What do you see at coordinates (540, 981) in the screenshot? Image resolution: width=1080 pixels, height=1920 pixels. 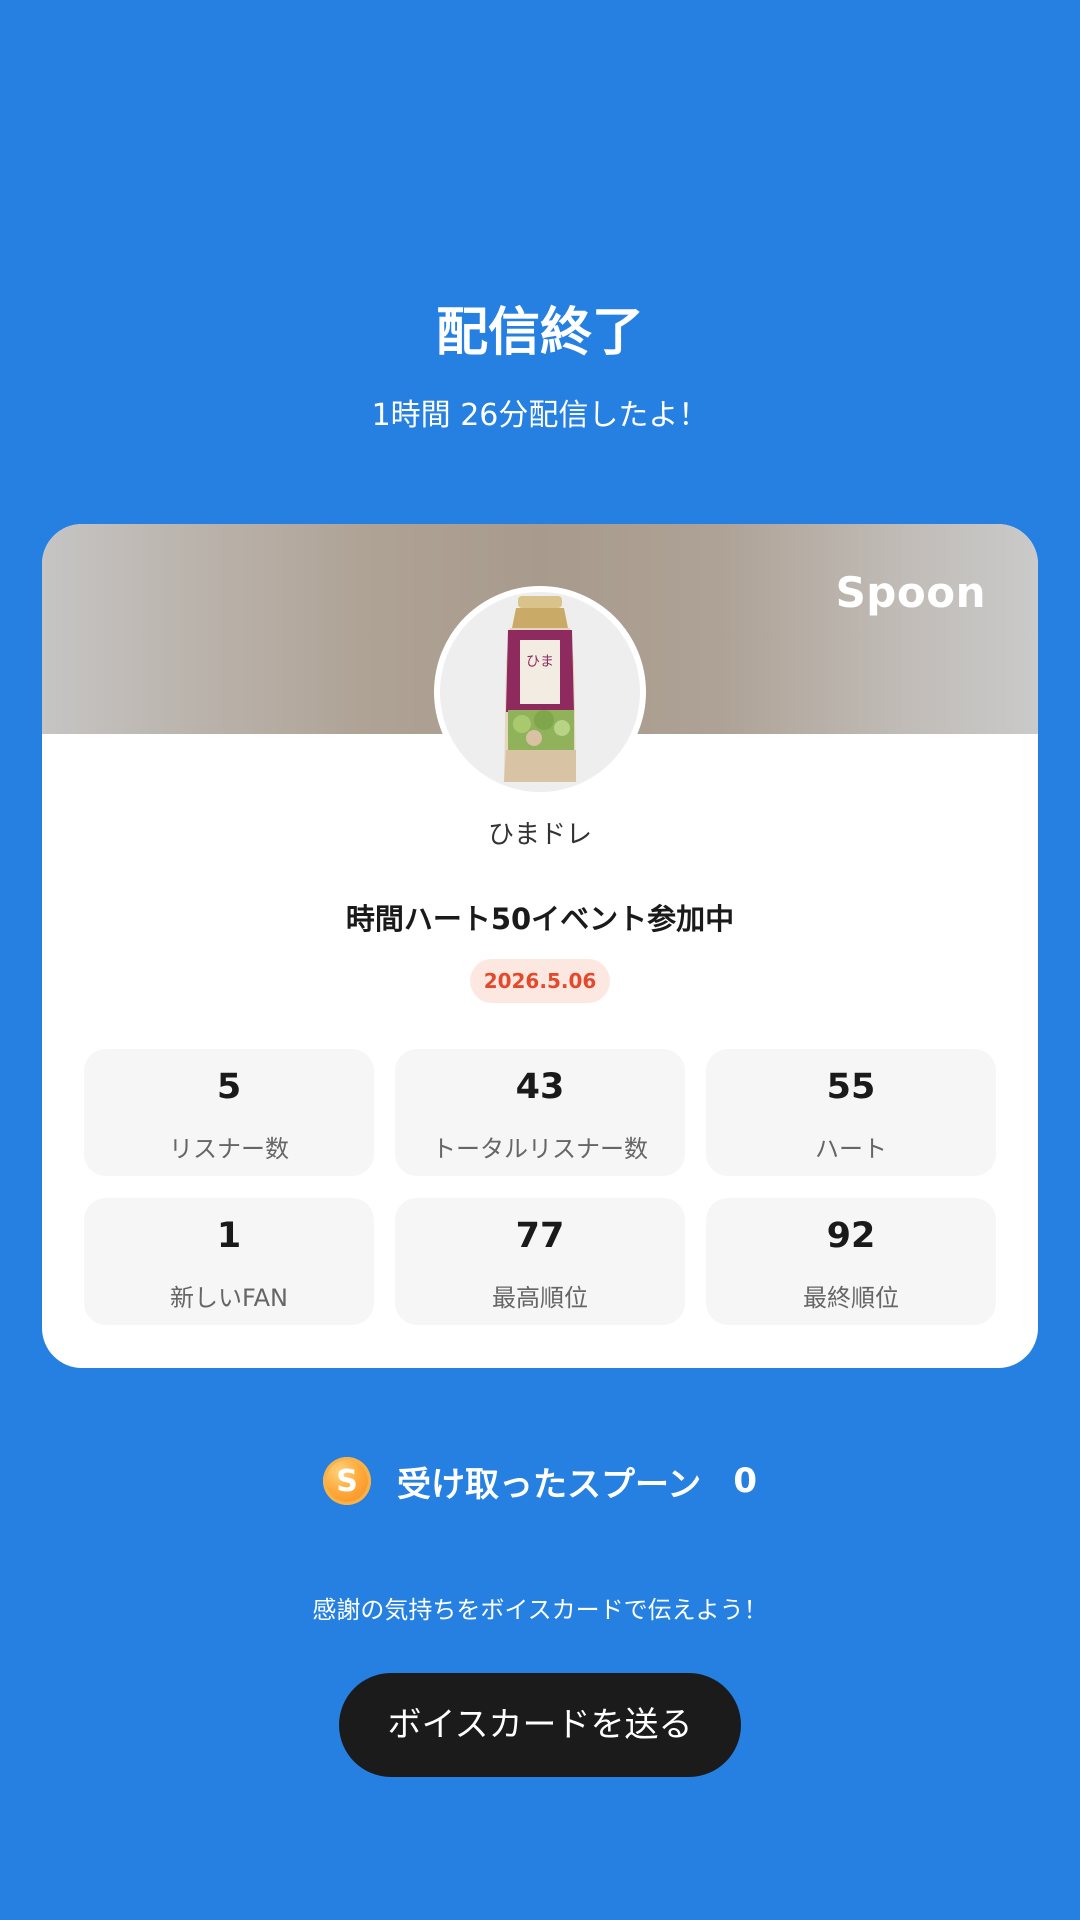 I see `date-badge: 2026.5.06` at bounding box center [540, 981].